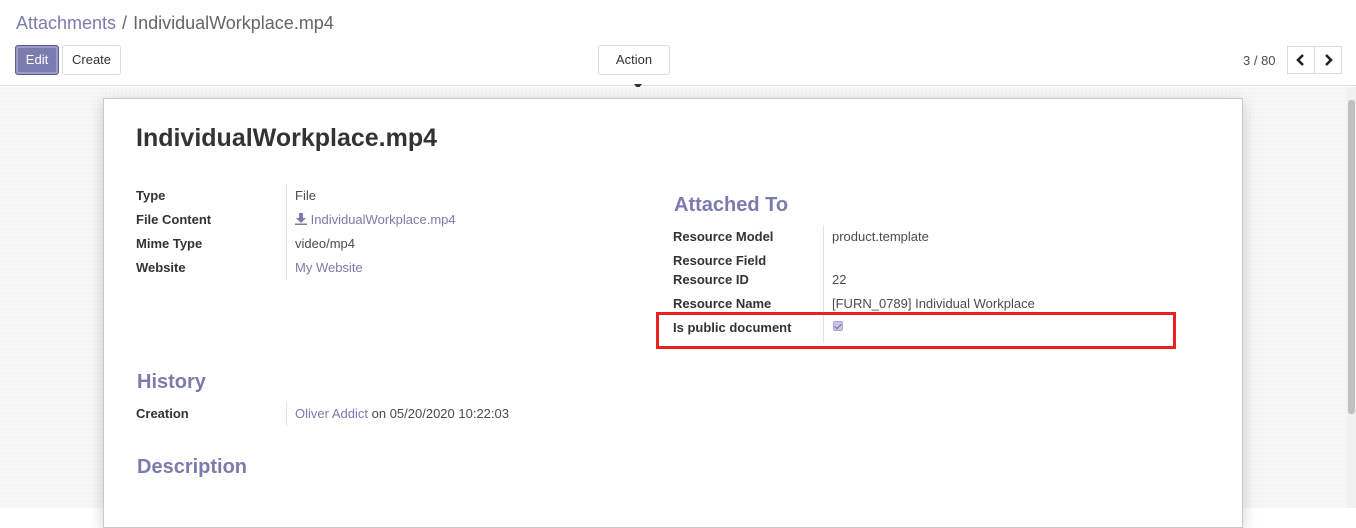 The image size is (1356, 528). Describe the element at coordinates (720, 260) in the screenshot. I see `resource-field-label: Resource Field` at that location.